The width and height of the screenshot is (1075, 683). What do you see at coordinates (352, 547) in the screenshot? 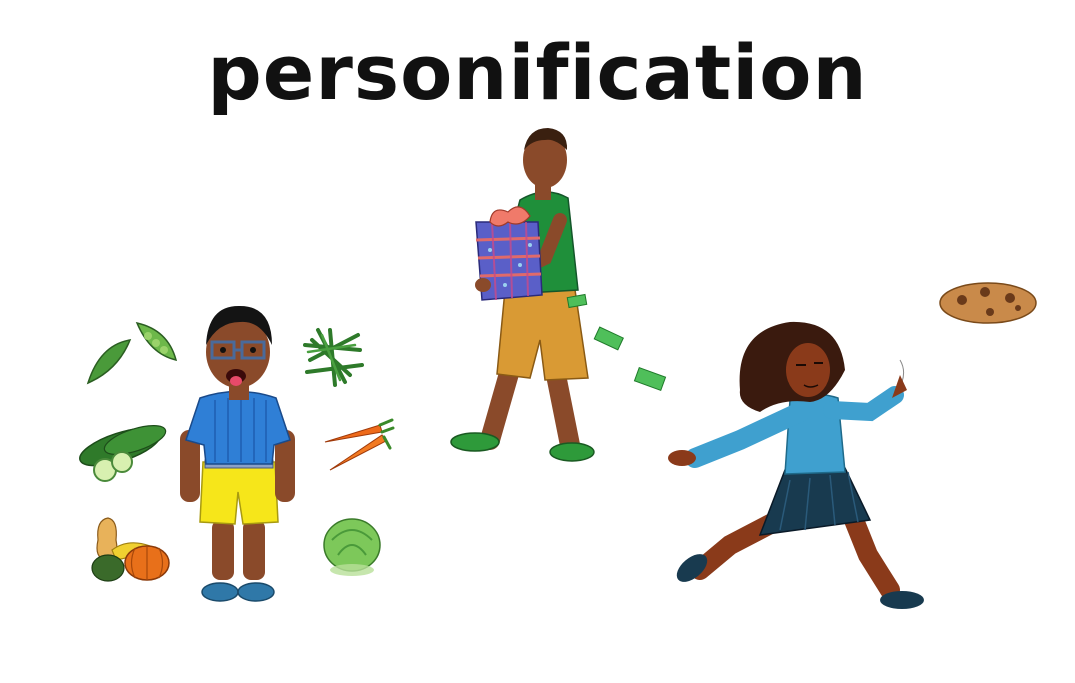
I see `lettuce-icon` at bounding box center [352, 547].